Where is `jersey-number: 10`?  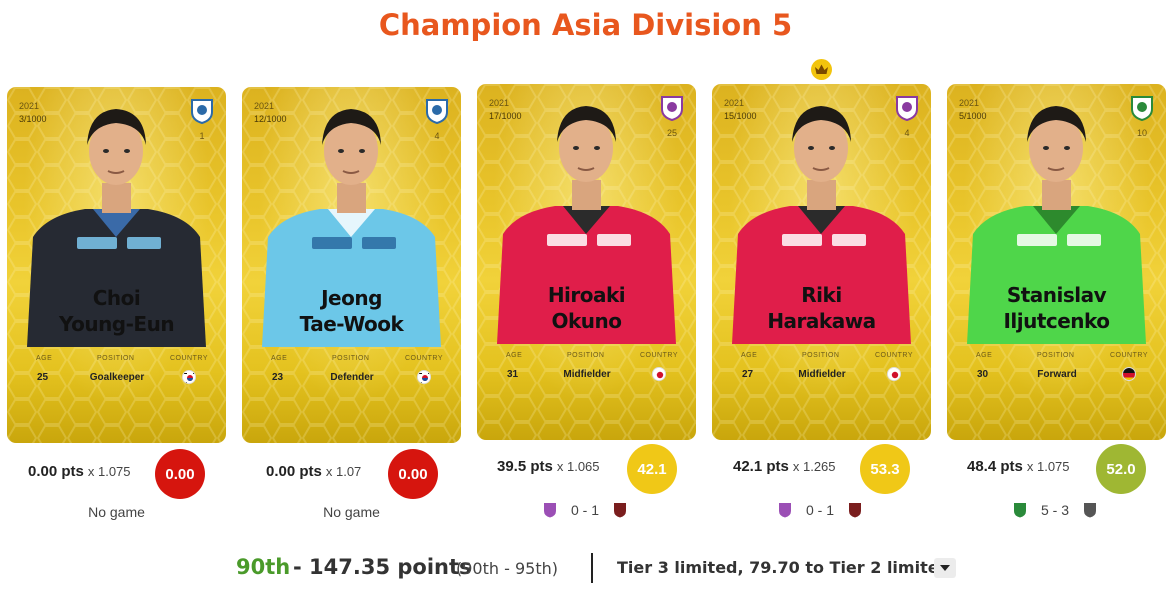
jersey-number: 10 is located at coordinates (1141, 133).